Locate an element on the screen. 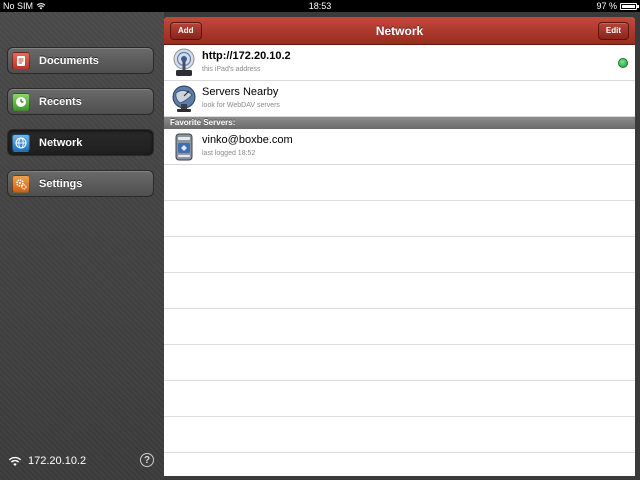  online-status-icon is located at coordinates (623, 63).